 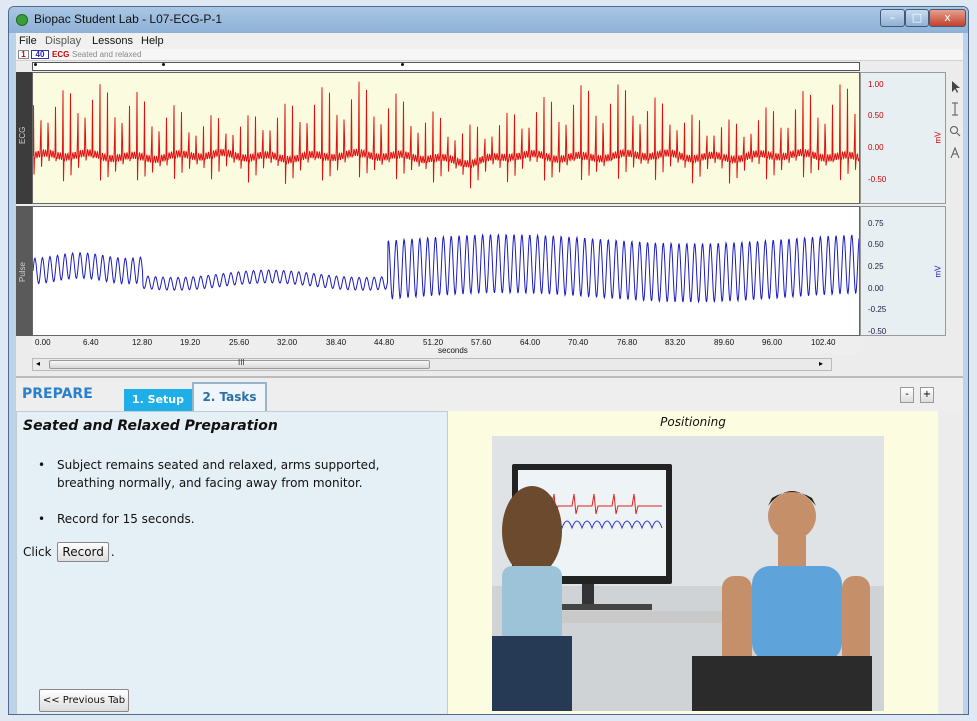 I want to click on pulse-plot, so click(x=446, y=268).